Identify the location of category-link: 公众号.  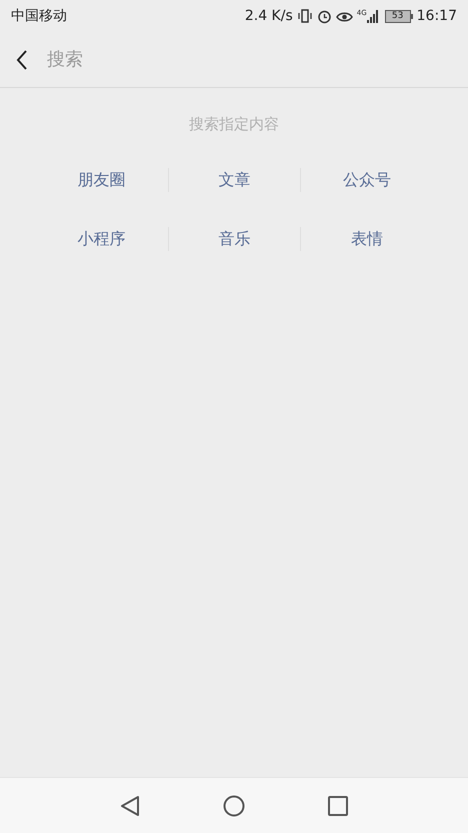
(367, 180).